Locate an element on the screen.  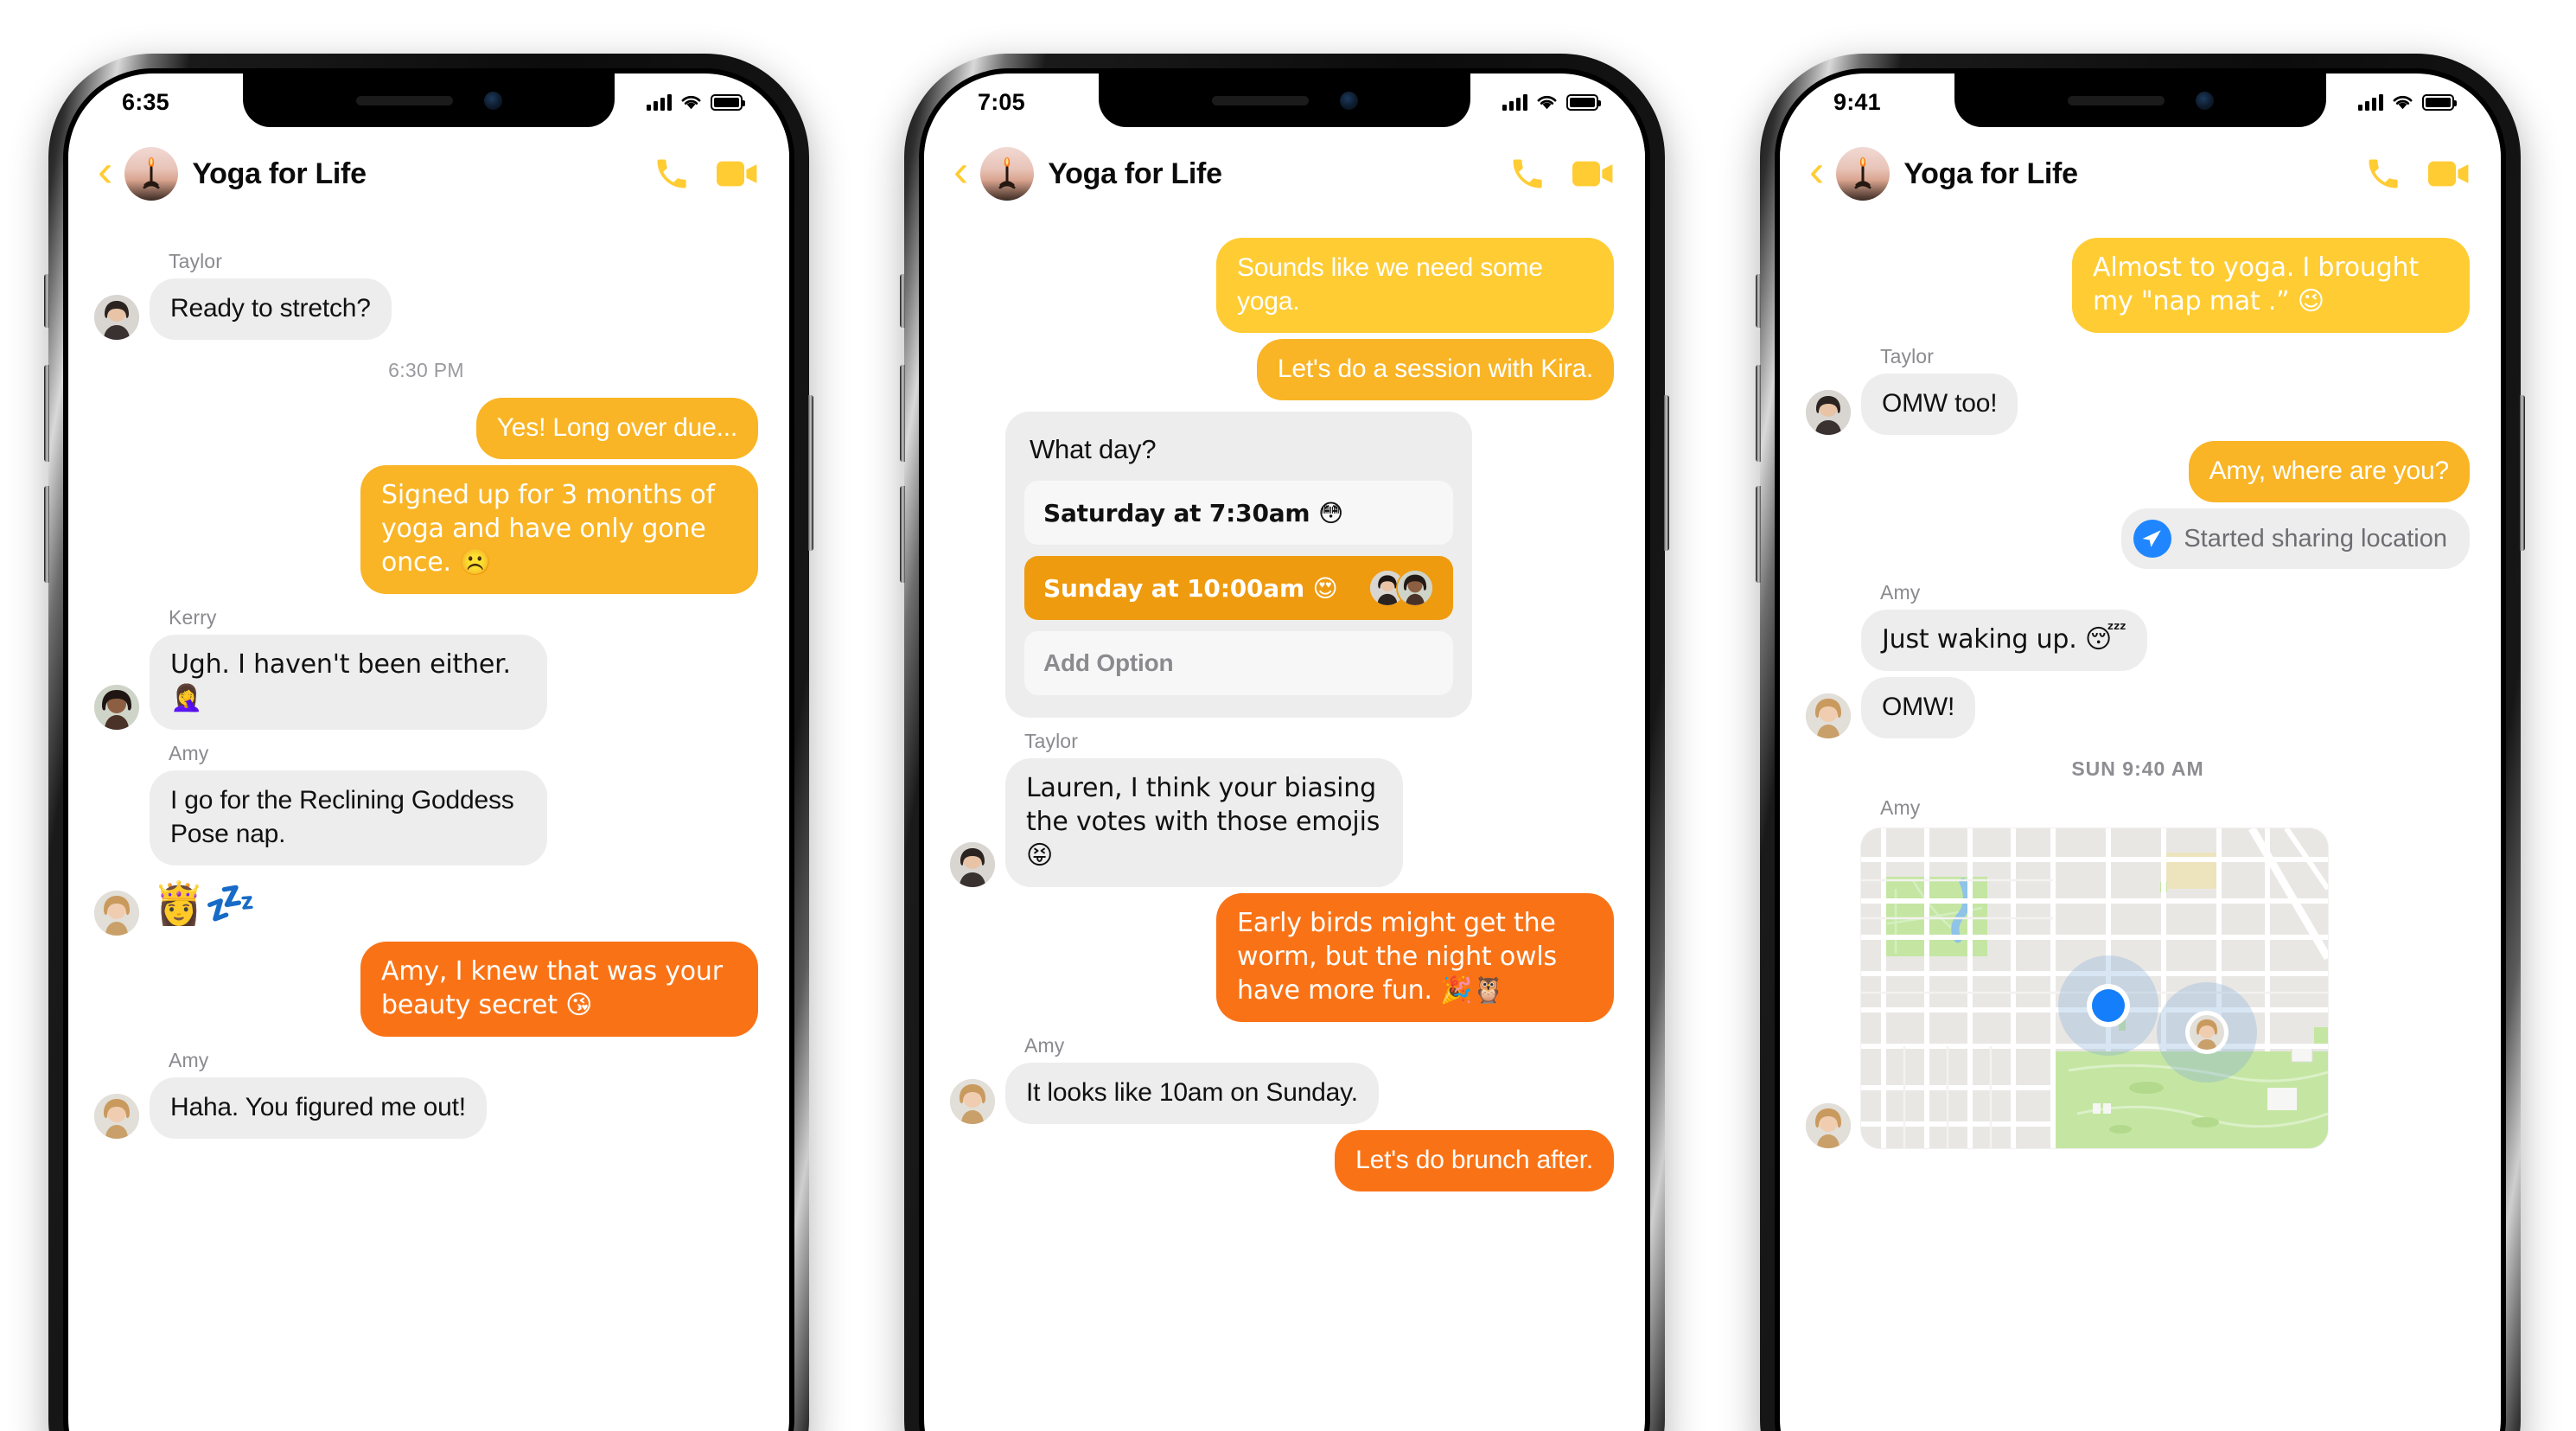
message-row: Haha. You figured me out! is located at coordinates (426, 1108).